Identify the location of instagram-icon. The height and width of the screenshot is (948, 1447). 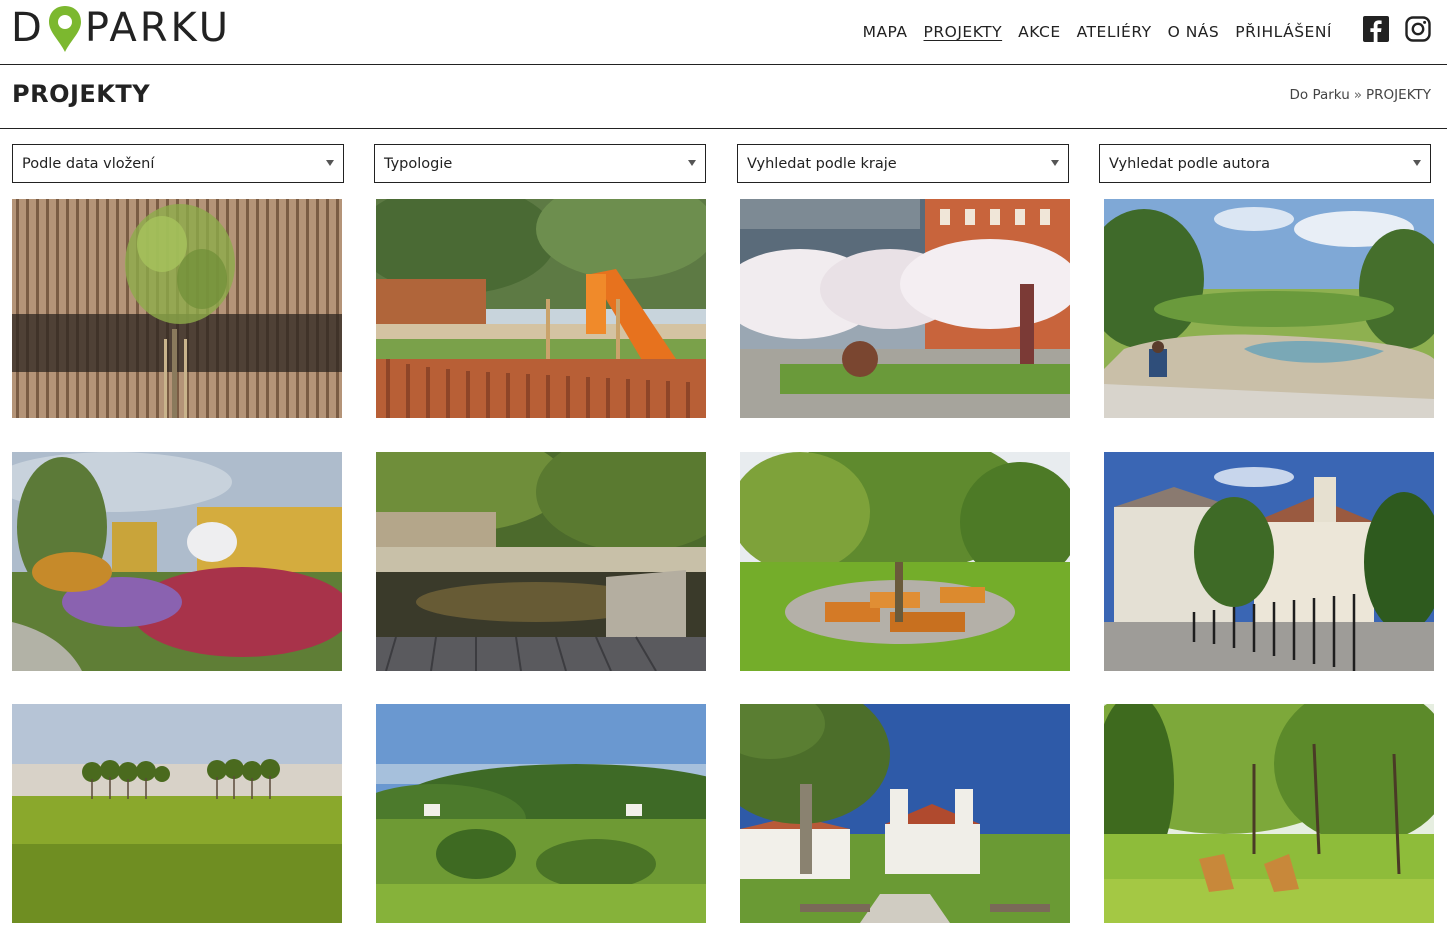
(1418, 29).